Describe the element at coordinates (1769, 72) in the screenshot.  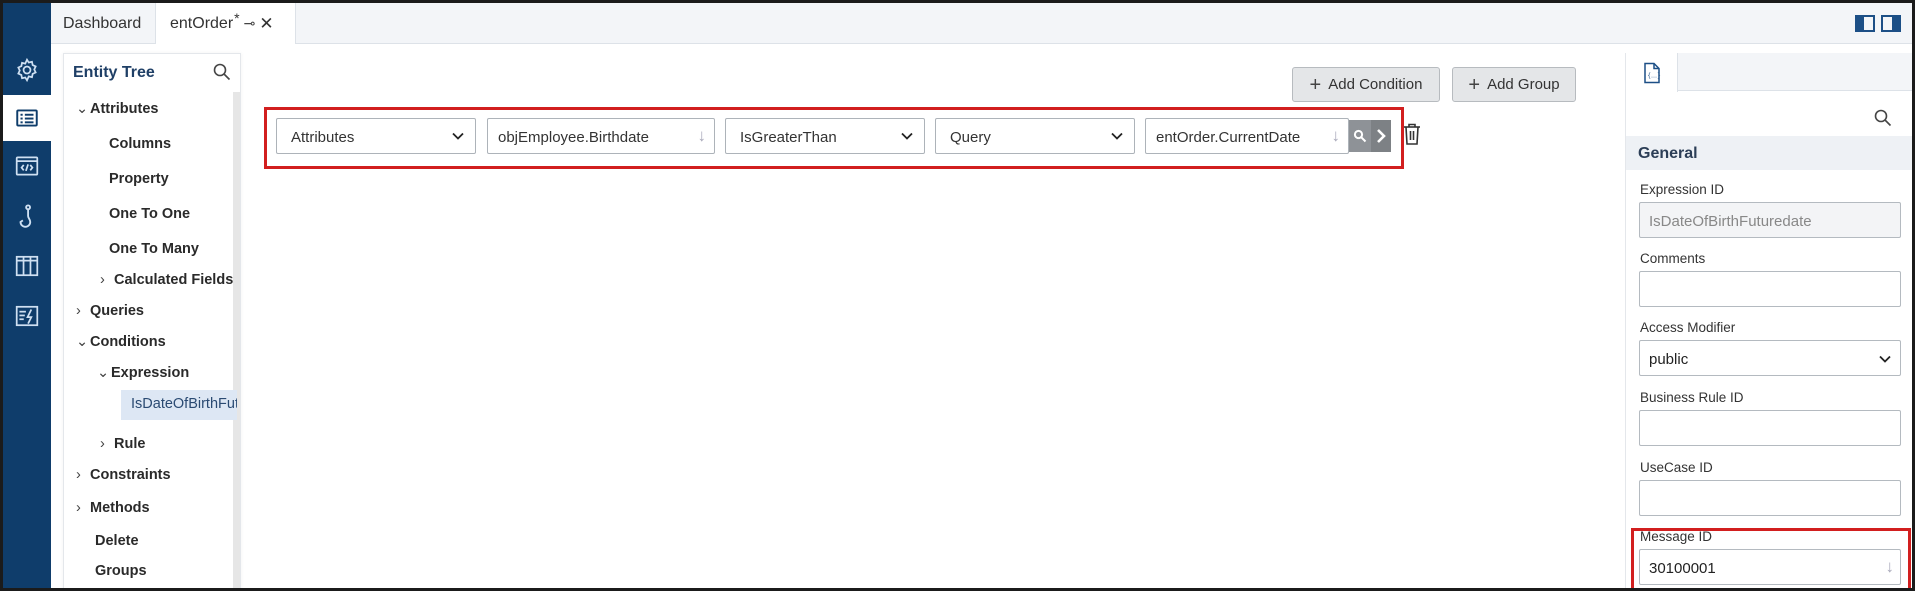
I see `properties-tab-bar: {…}` at that location.